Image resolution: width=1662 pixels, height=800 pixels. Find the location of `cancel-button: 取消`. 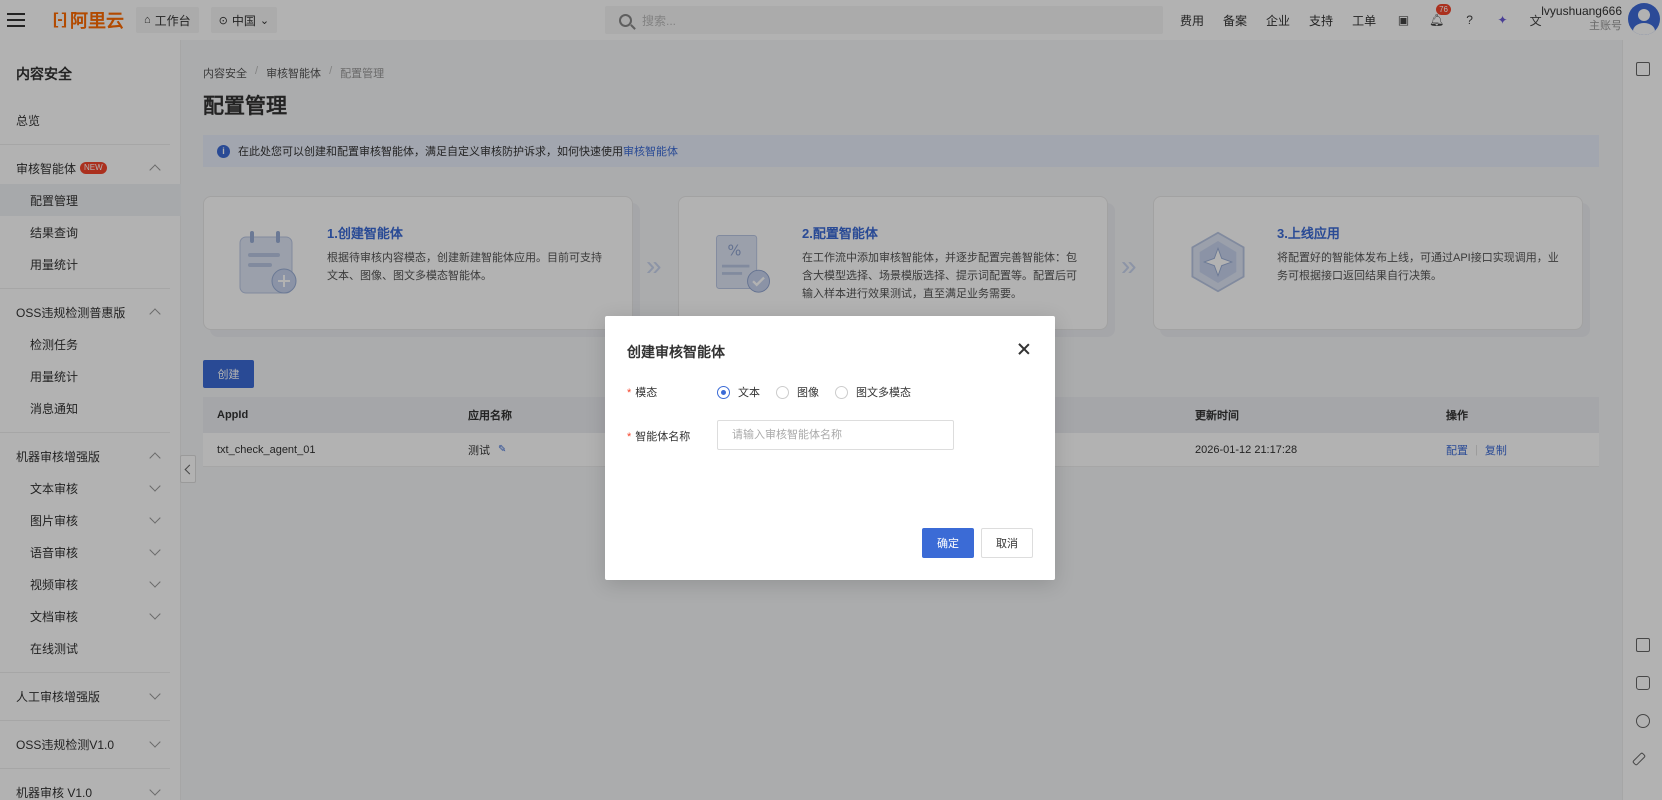

cancel-button: 取消 is located at coordinates (1007, 543).